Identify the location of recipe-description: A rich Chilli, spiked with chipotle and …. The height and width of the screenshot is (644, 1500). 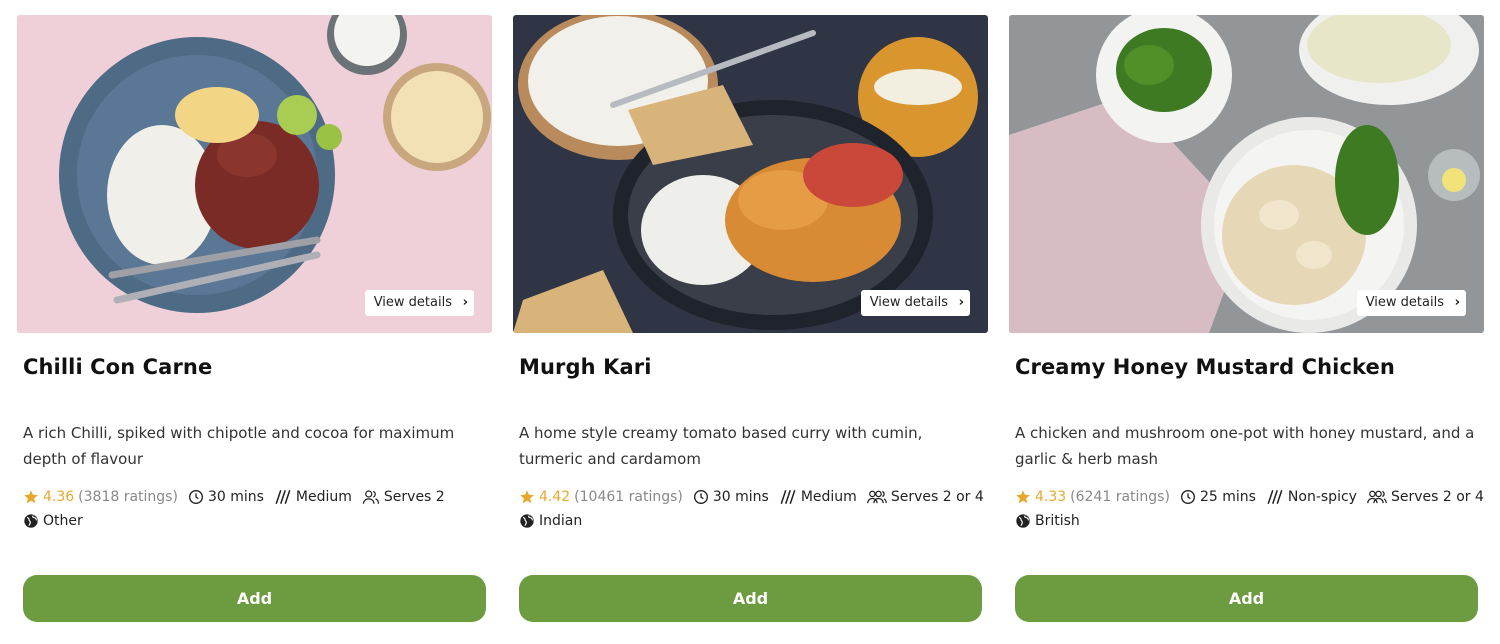
(239, 446).